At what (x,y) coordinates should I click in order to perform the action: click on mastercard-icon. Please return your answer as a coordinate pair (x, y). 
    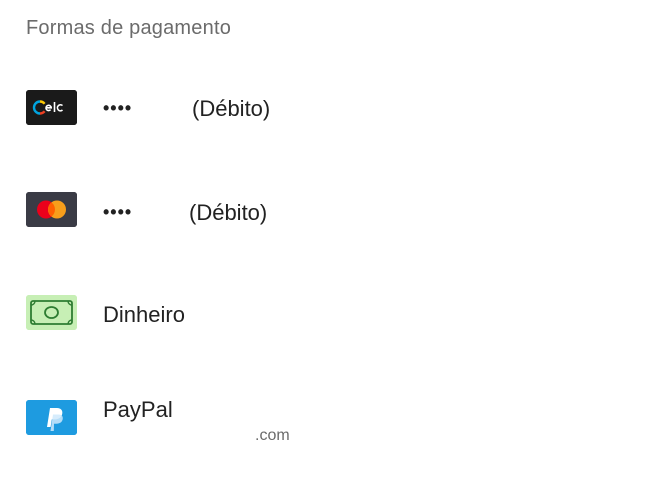
    Looking at the image, I should click on (51, 209).